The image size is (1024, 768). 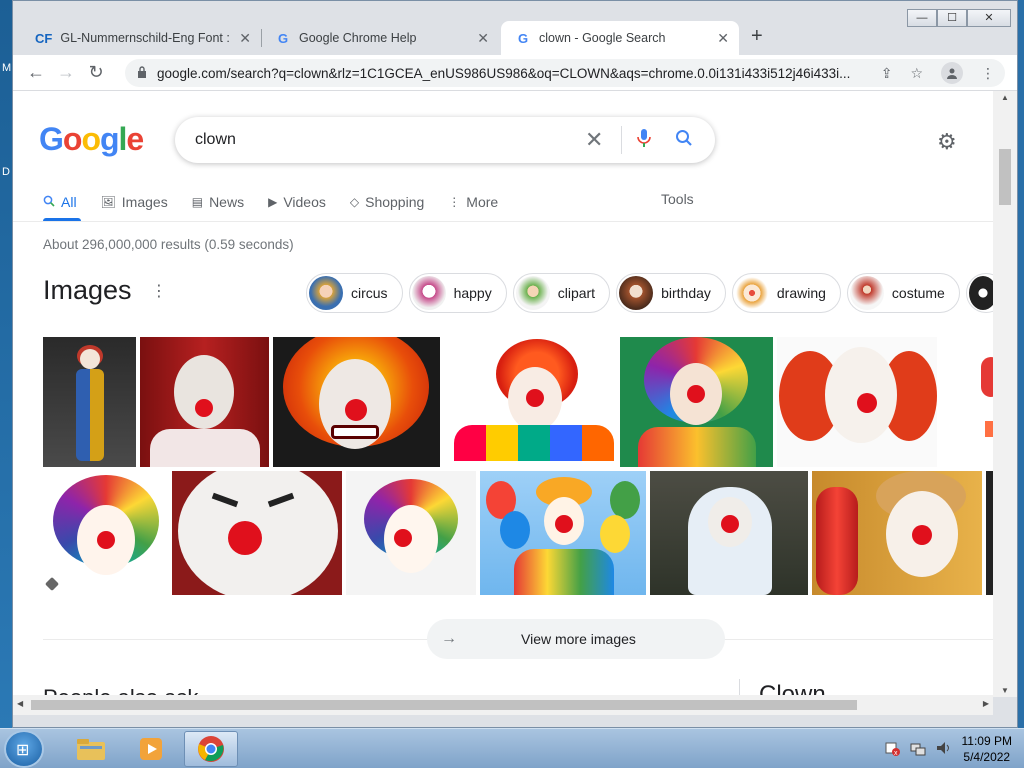 I want to click on tab-more: ⋮ More, so click(x=473, y=202).